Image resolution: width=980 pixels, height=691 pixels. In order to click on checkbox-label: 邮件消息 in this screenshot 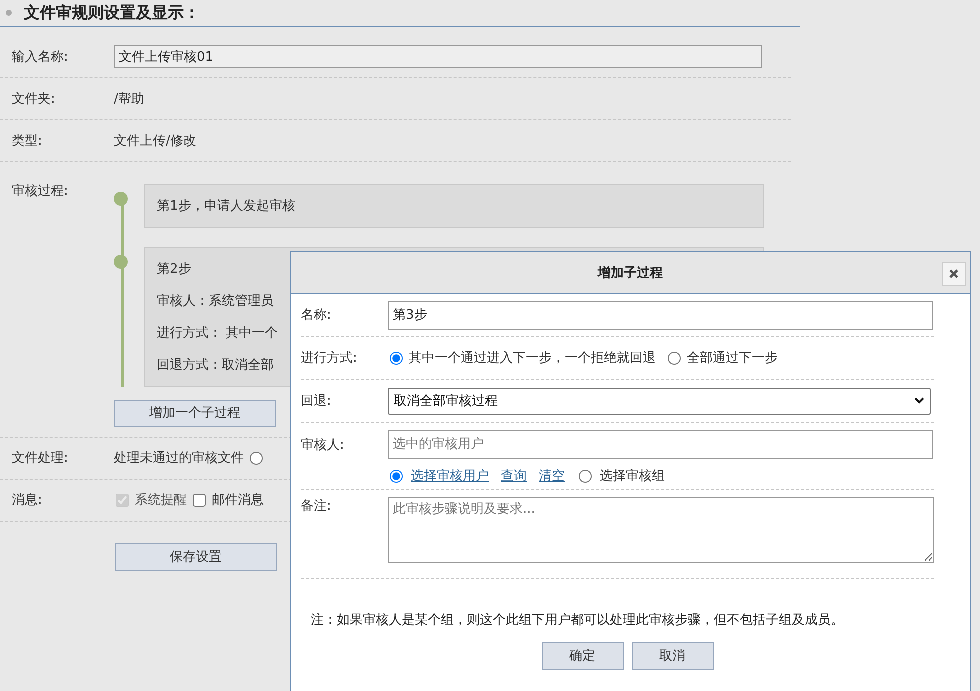, I will do `click(238, 500)`.